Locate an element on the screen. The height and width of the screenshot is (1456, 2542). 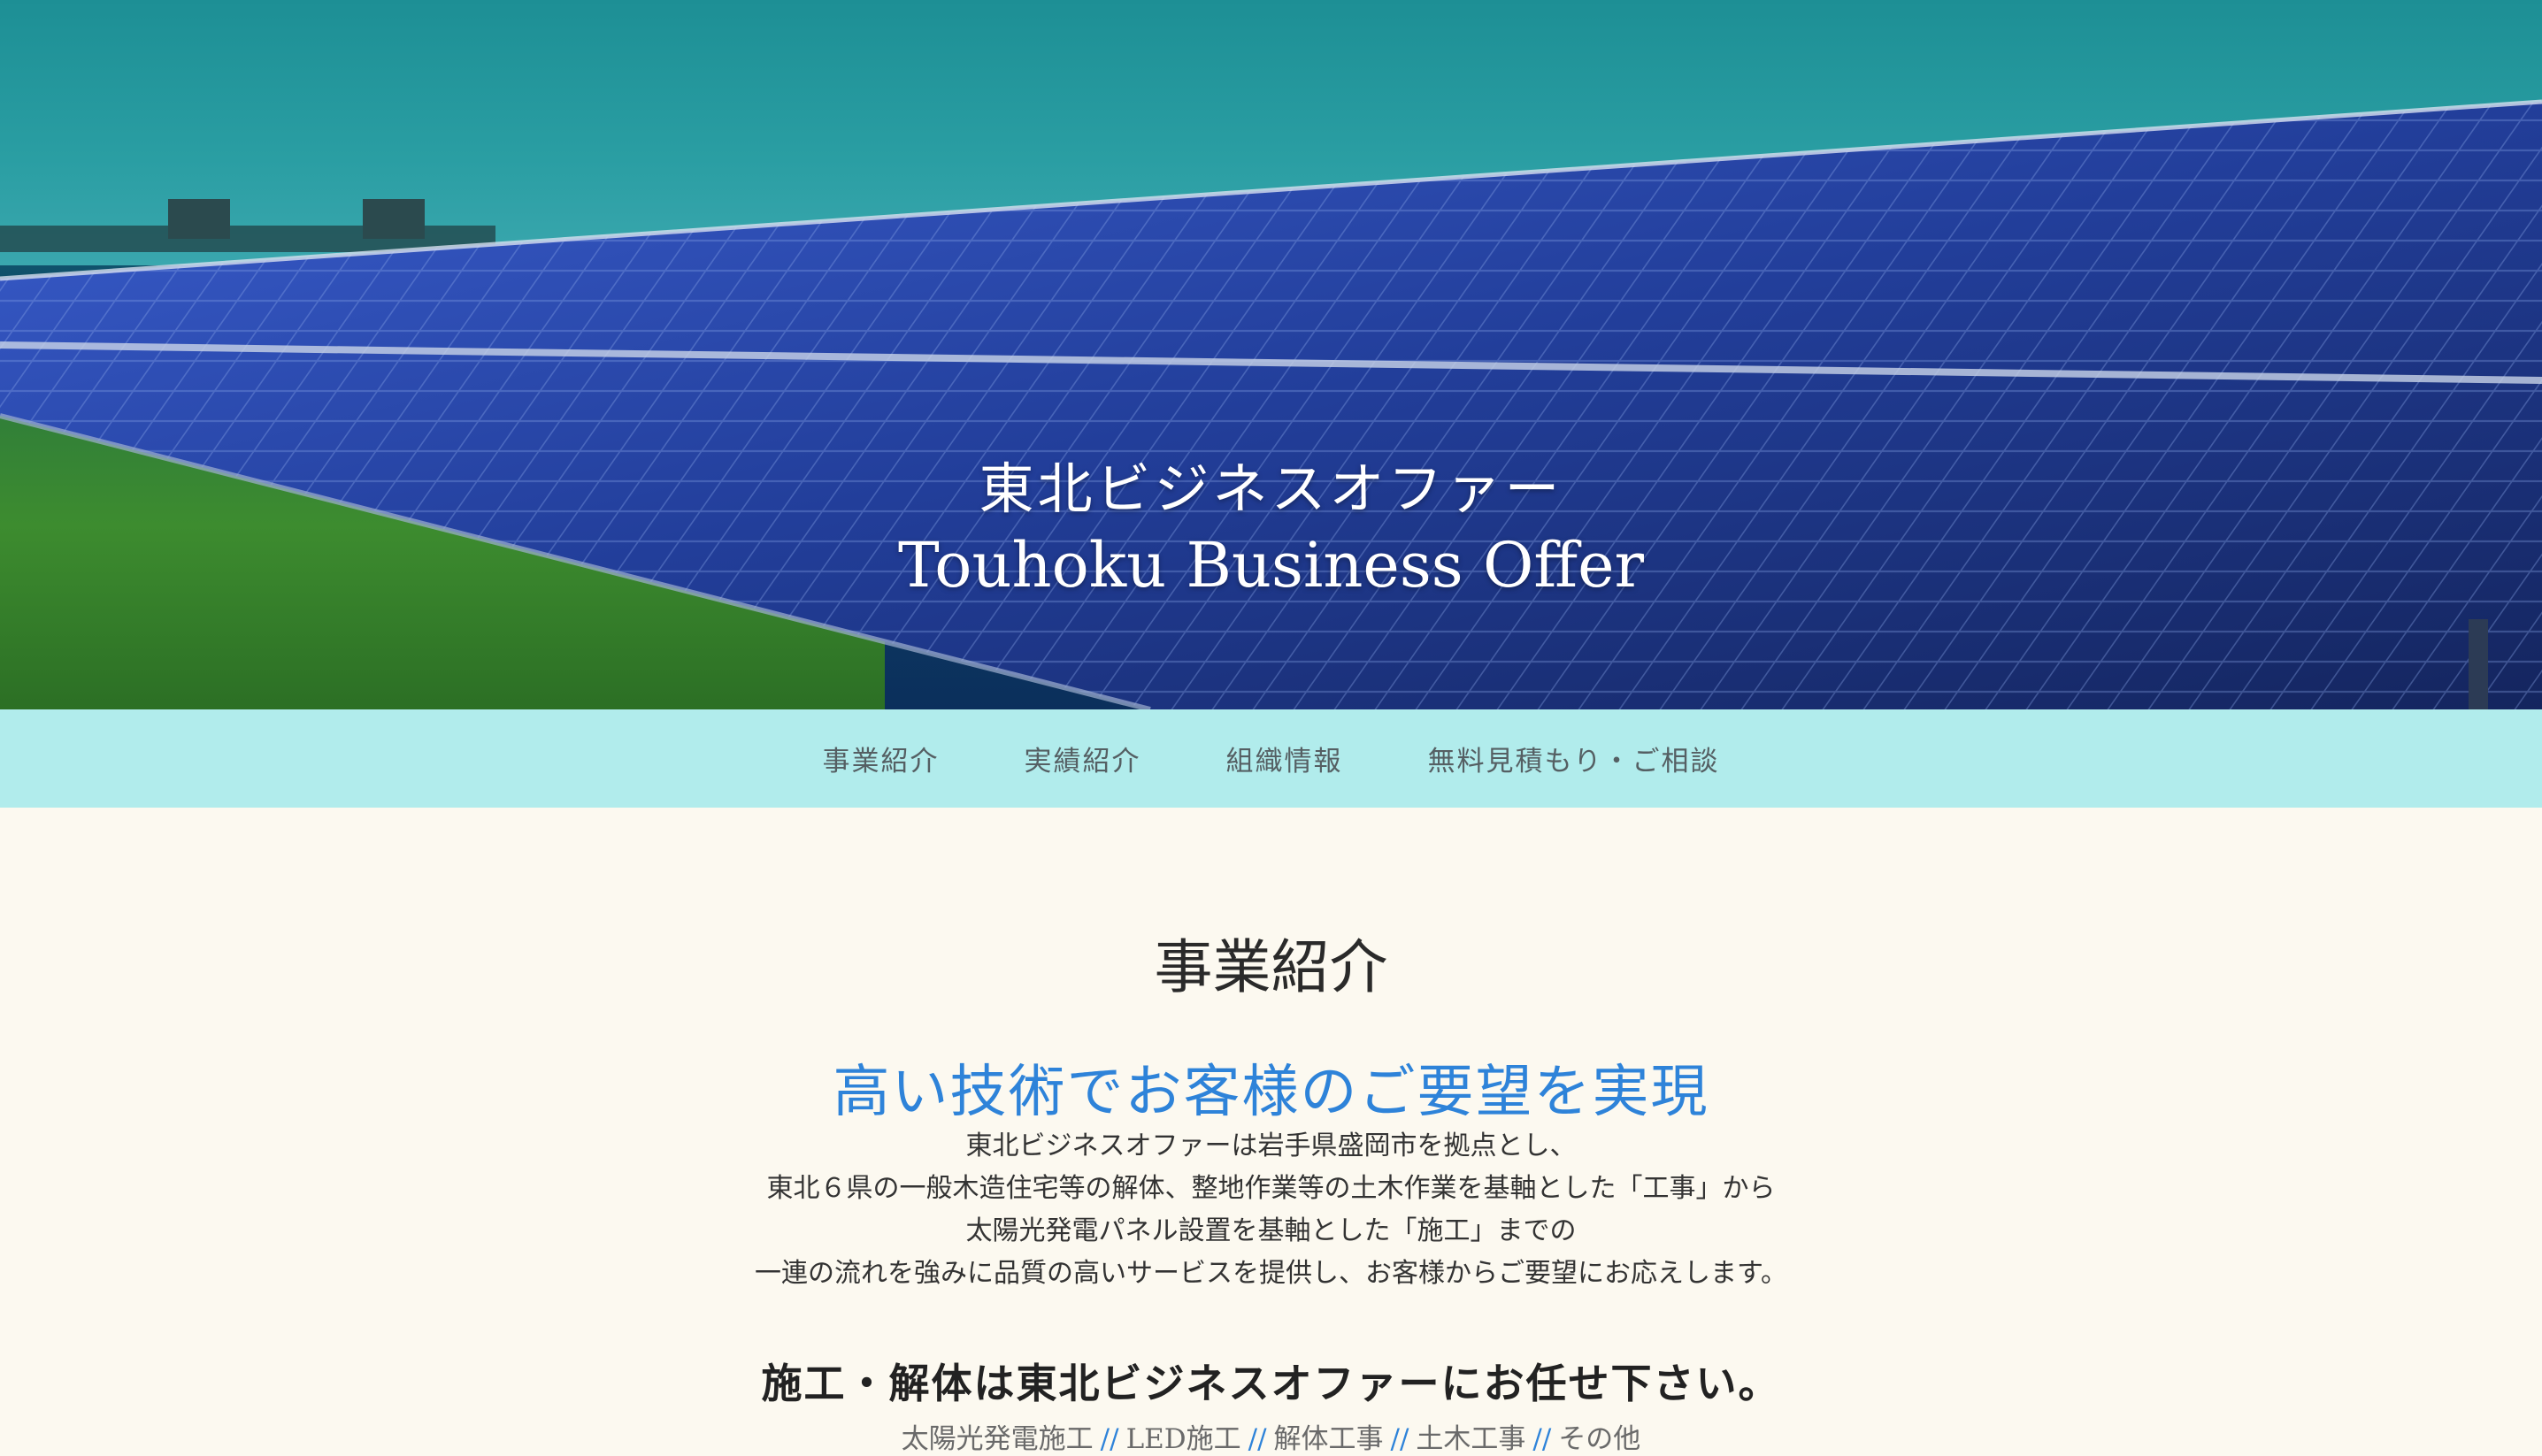
intro-line: 東北６県の一般木造住宅等の解体、整地作業等の土木作業を基軸とした「工事」から is located at coordinates (1271, 1188).